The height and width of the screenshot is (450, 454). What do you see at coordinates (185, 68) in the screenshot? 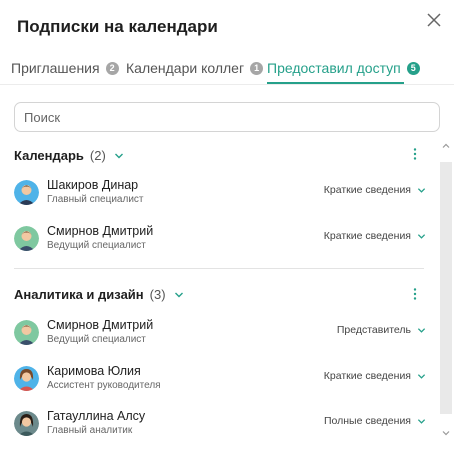
I see `tab-label: Календари коллег` at bounding box center [185, 68].